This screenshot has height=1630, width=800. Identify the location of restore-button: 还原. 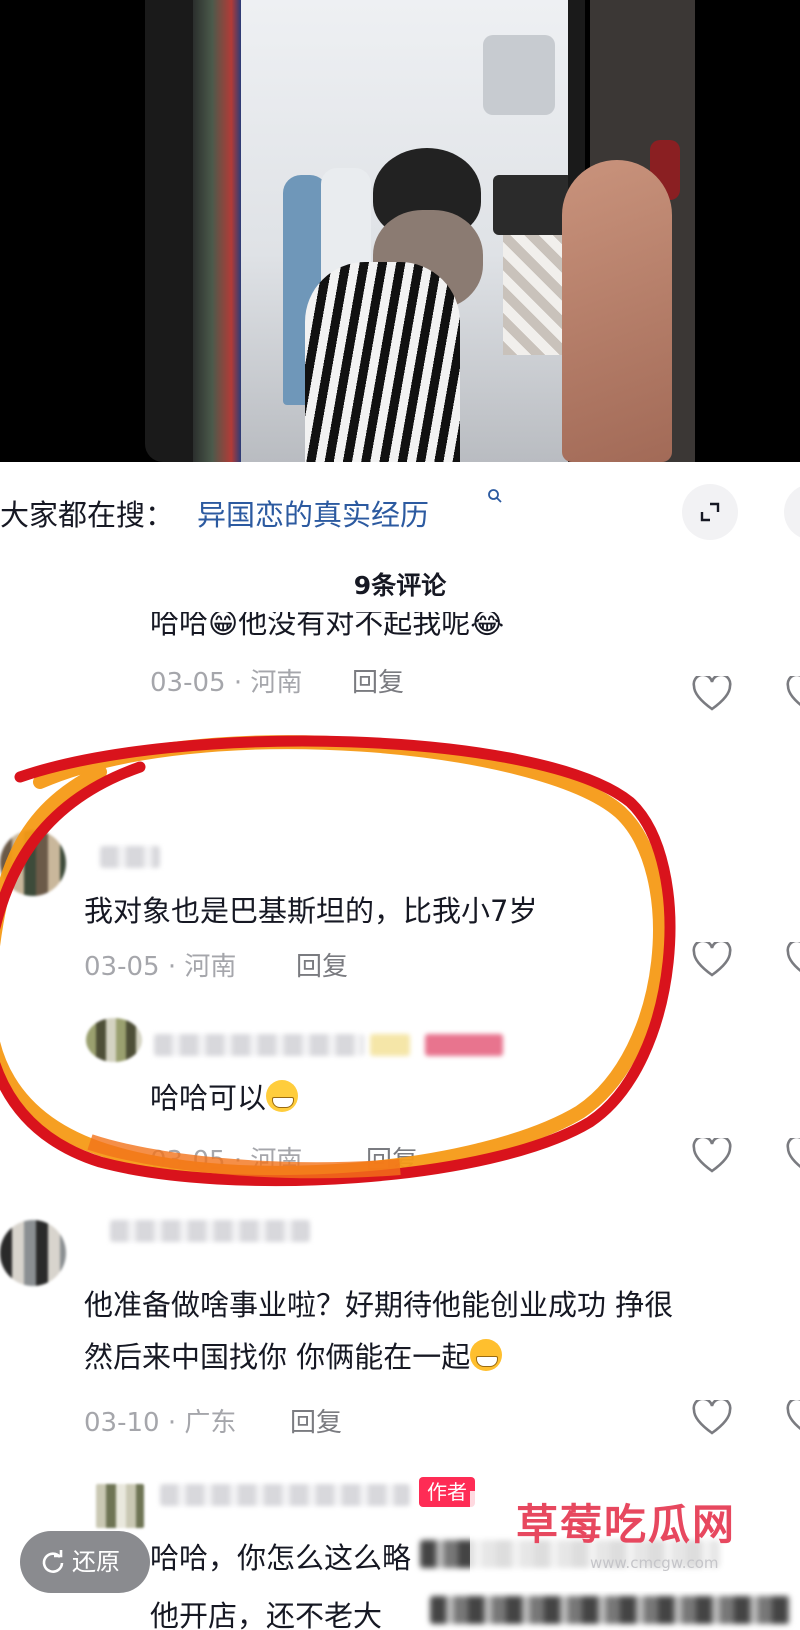
(85, 1562).